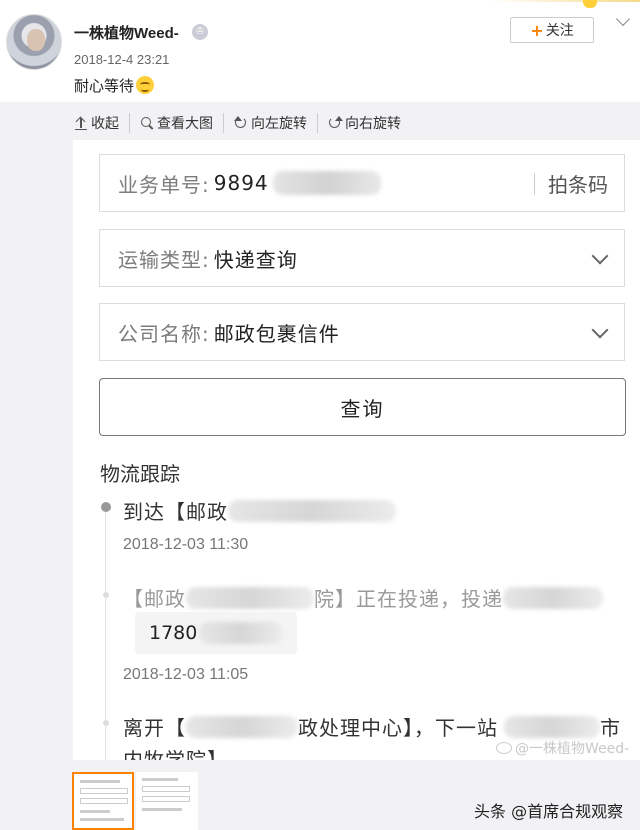 Image resolution: width=640 pixels, height=830 pixels. Describe the element at coordinates (534, 184) in the screenshot. I see `divider` at that location.